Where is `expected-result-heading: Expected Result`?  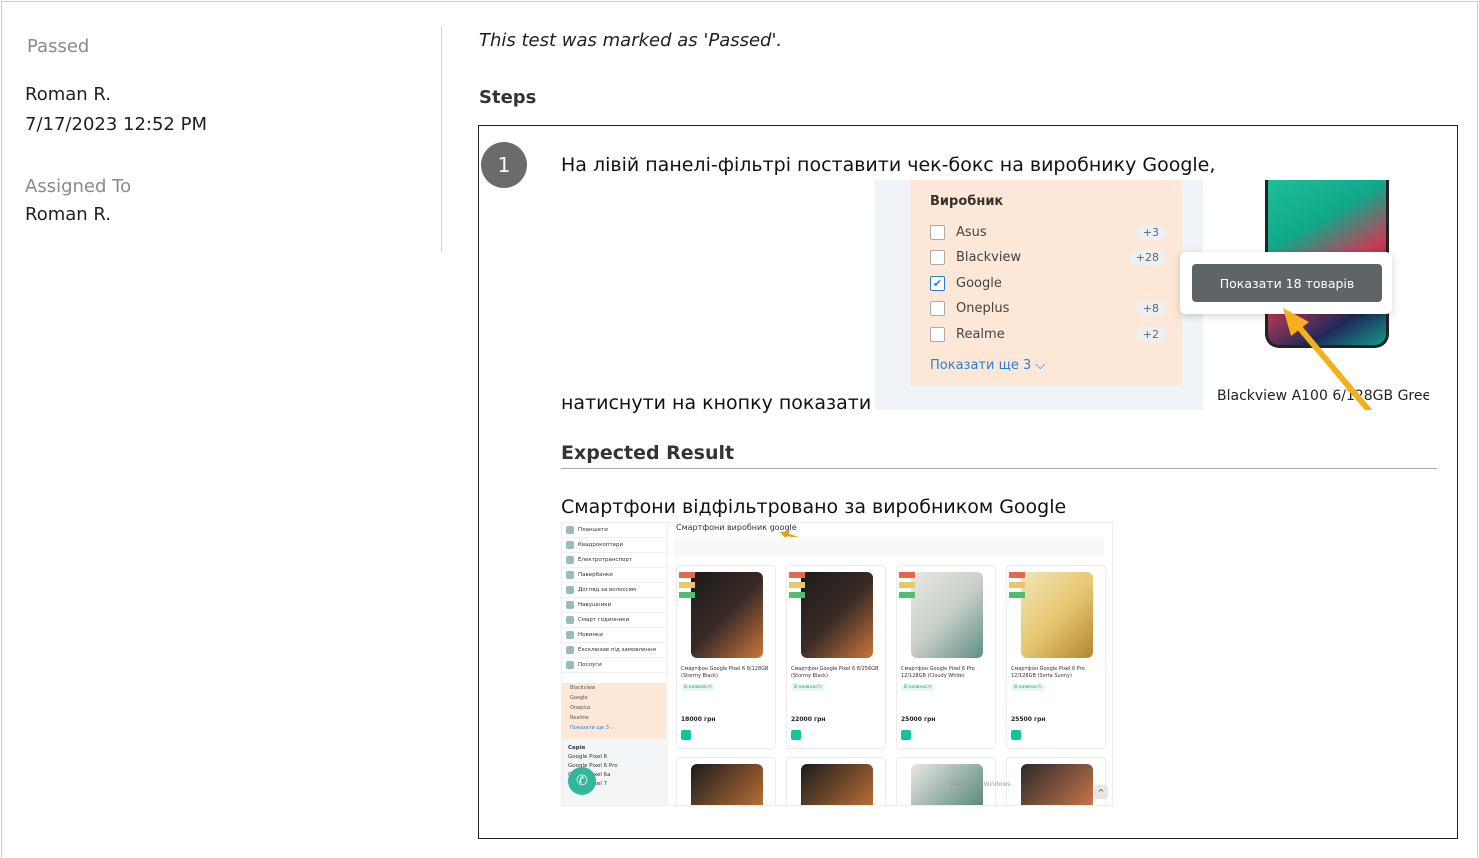
expected-result-heading: Expected Result is located at coordinates (648, 453).